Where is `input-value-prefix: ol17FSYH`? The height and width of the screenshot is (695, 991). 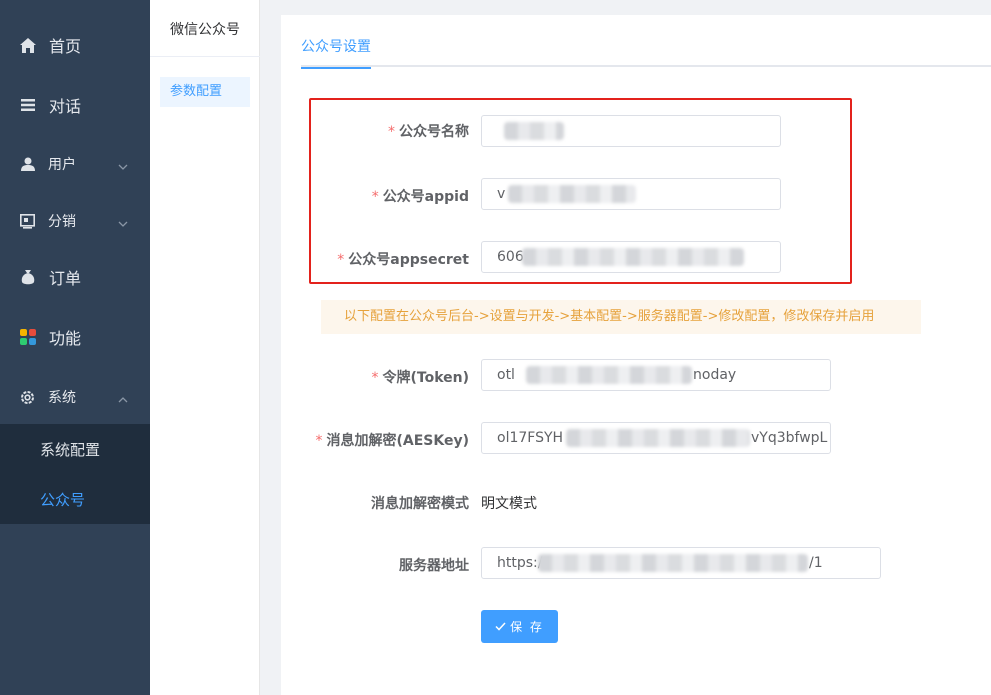
input-value-prefix: ol17FSYH is located at coordinates (530, 438).